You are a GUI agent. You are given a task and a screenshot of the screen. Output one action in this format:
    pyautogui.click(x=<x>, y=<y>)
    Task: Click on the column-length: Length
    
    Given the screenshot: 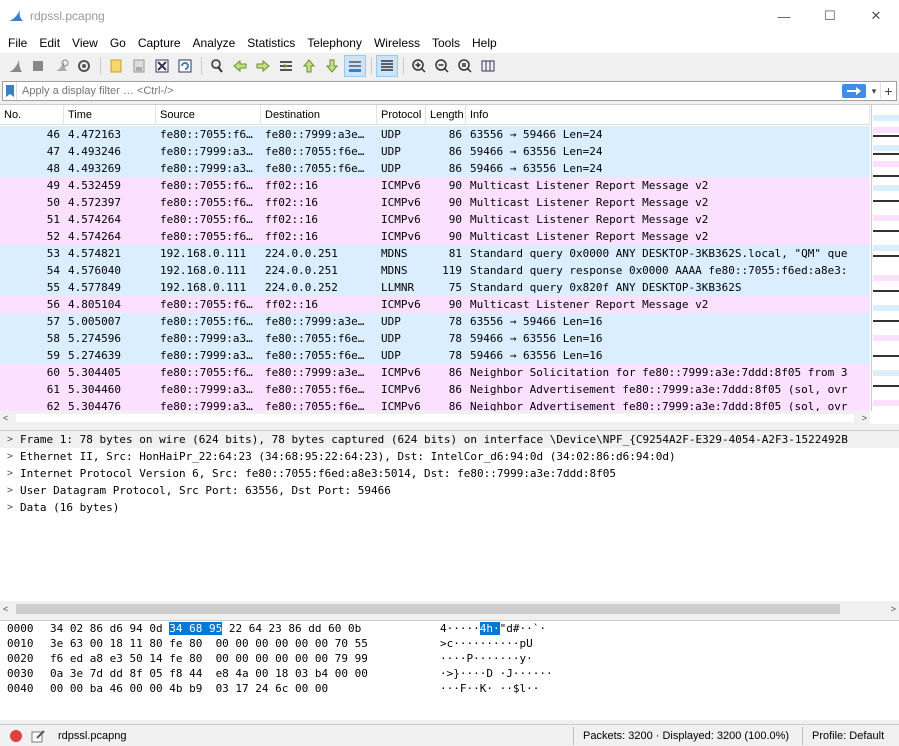 What is the action you would take?
    pyautogui.click(x=446, y=115)
    